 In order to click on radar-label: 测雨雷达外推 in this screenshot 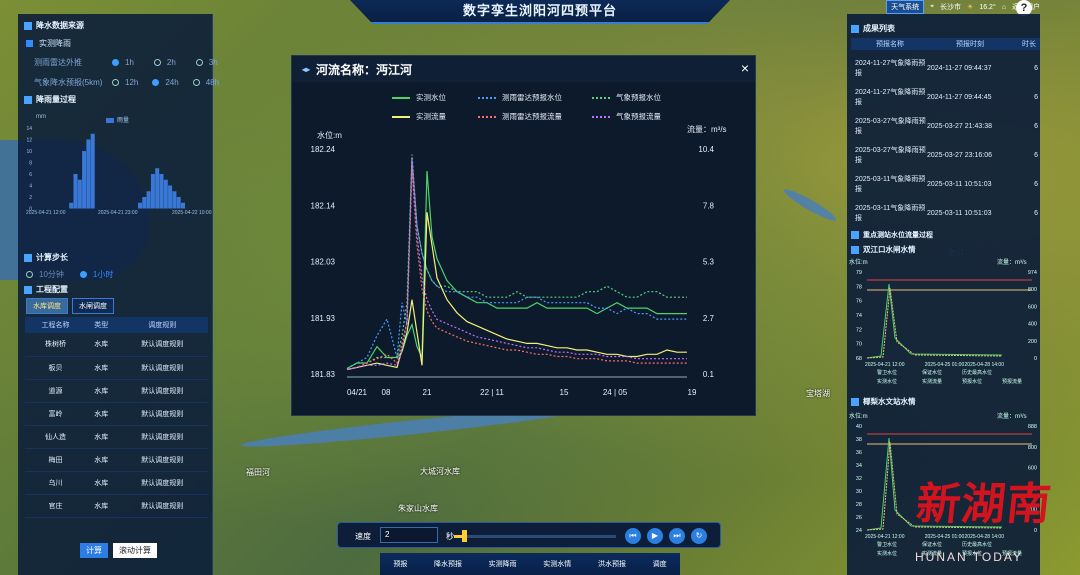, I will do `click(58, 62)`.